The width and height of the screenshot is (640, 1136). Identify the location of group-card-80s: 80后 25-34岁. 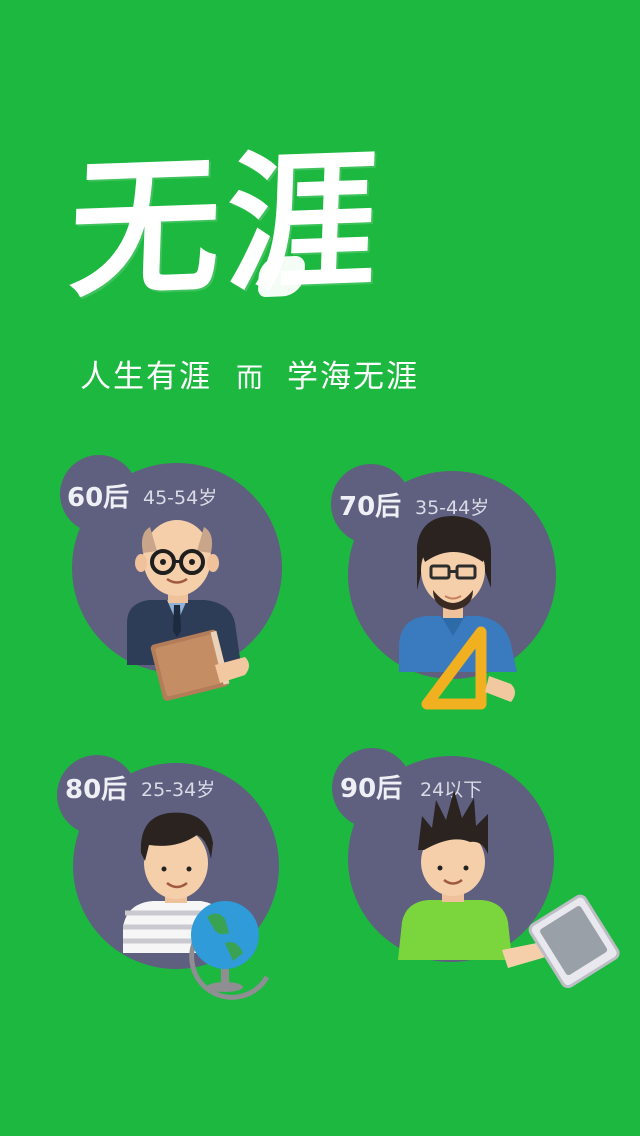
(177, 881).